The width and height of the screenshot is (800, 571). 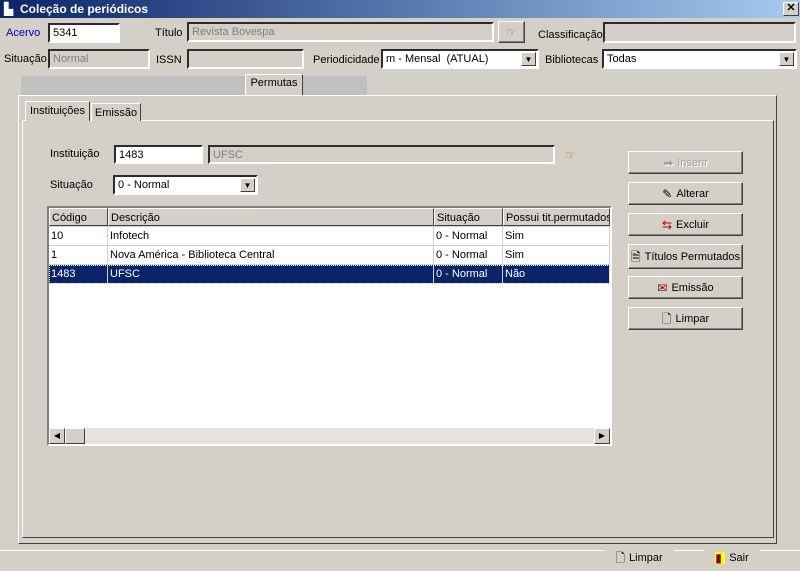 What do you see at coordinates (622, 59) in the screenshot?
I see `bibliotecas-value: Todas` at bounding box center [622, 59].